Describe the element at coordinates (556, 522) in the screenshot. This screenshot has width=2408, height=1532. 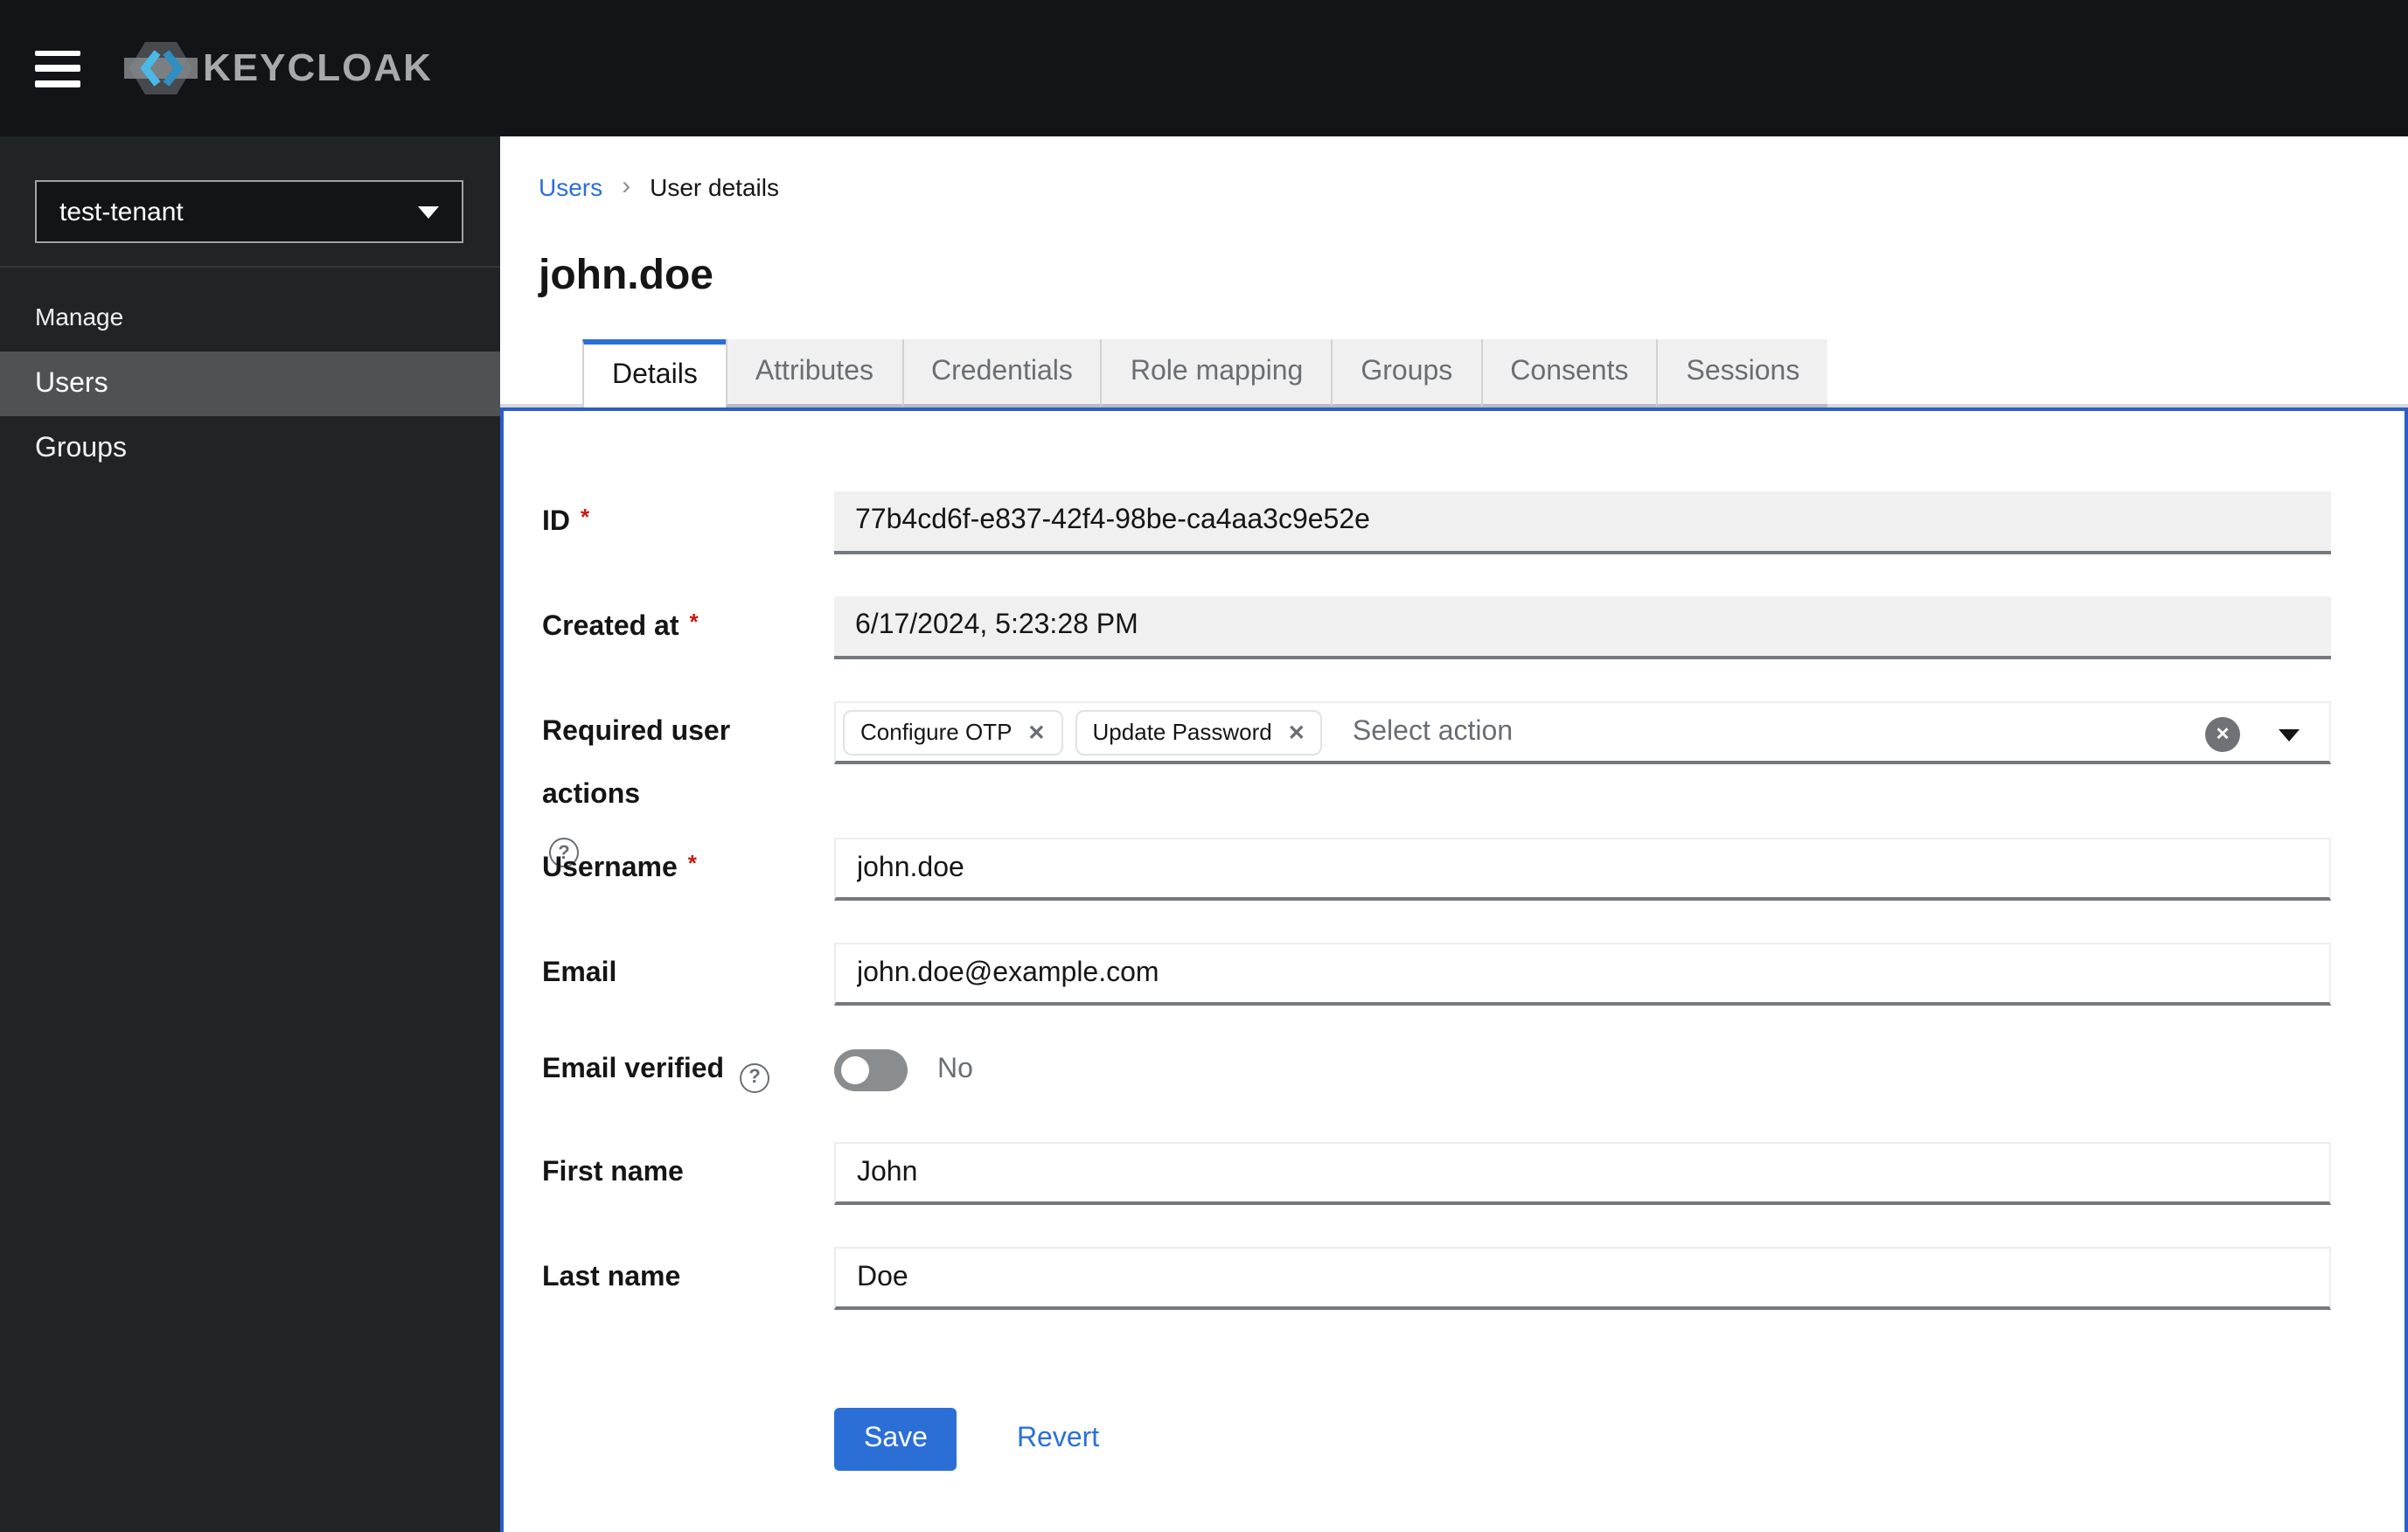
I see `label-text: ID` at that location.